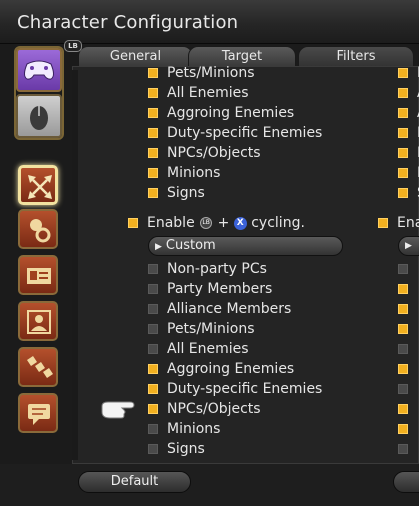  I want to click on mouse-icon, so click(39, 118).